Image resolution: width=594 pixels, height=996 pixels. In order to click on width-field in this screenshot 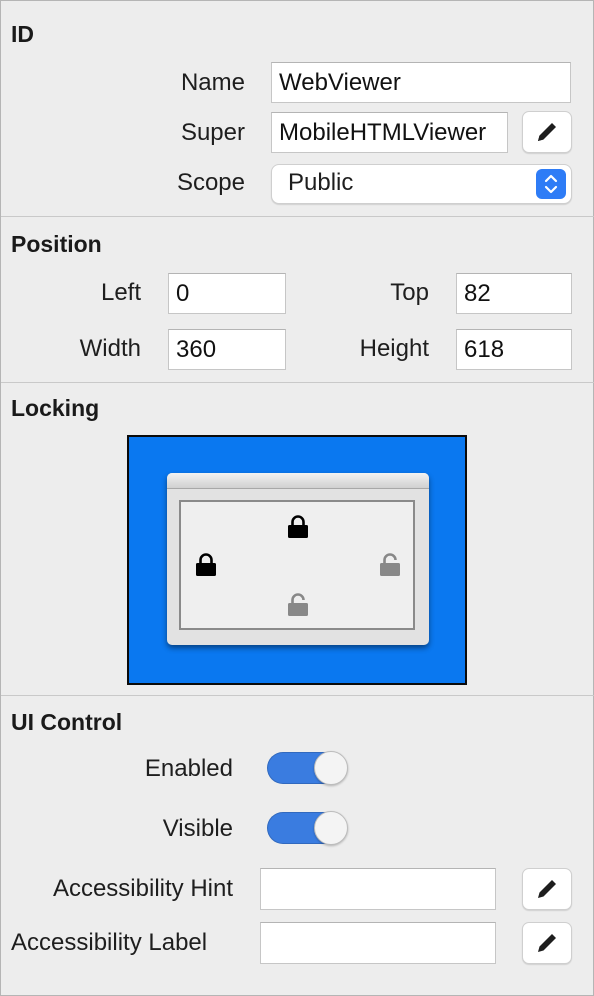, I will do `click(227, 349)`.